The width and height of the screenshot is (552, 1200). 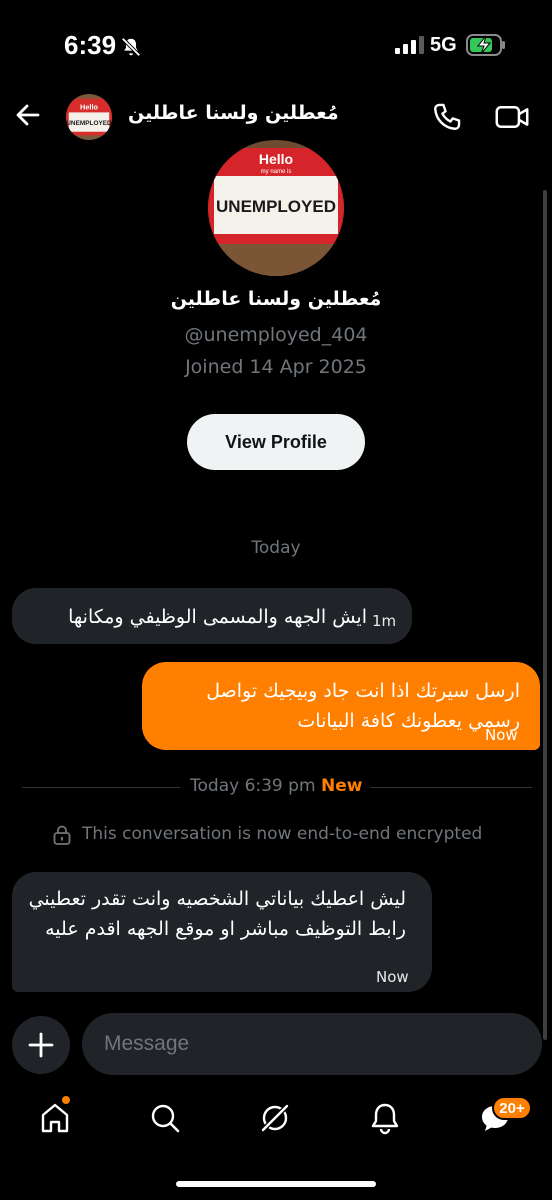 I want to click on network-type: 5G, so click(x=443, y=45).